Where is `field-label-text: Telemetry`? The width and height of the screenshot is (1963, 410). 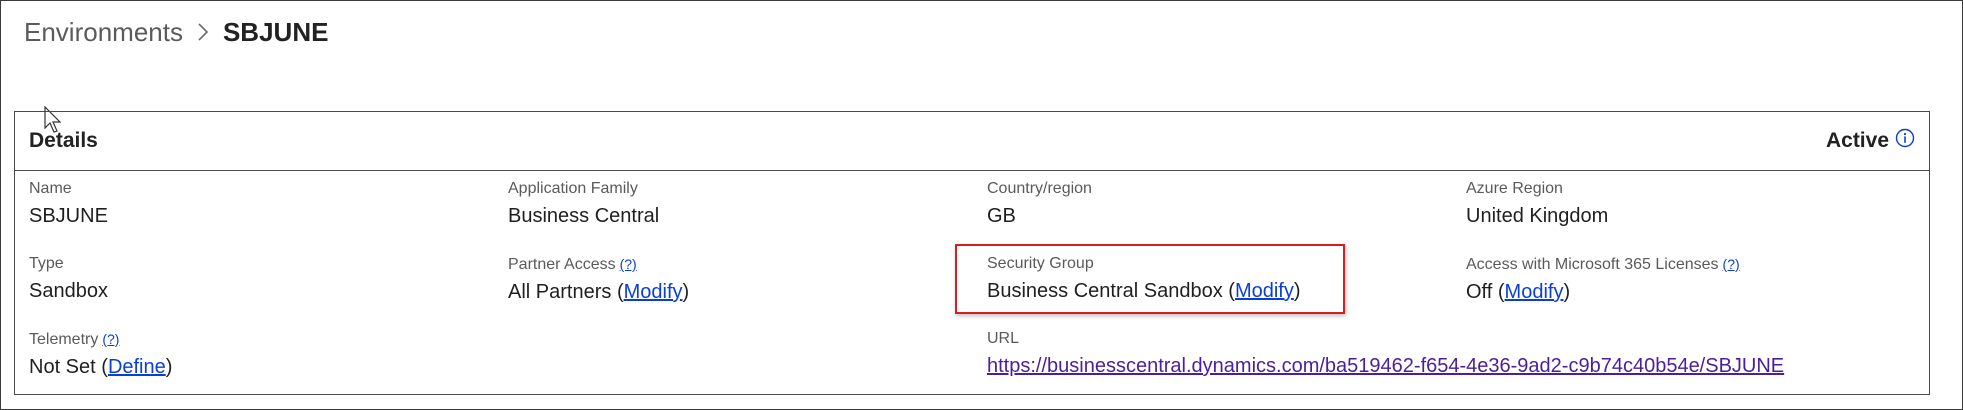
field-label-text: Telemetry is located at coordinates (64, 339).